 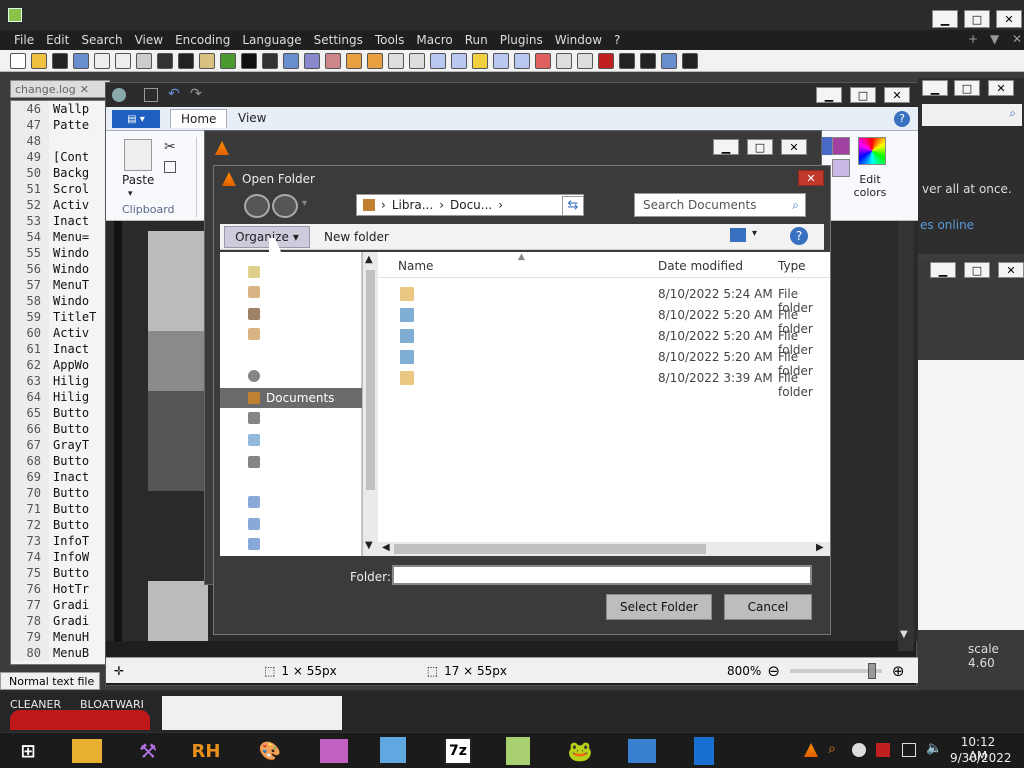 I want to click on replace-icon, so click(x=291, y=60).